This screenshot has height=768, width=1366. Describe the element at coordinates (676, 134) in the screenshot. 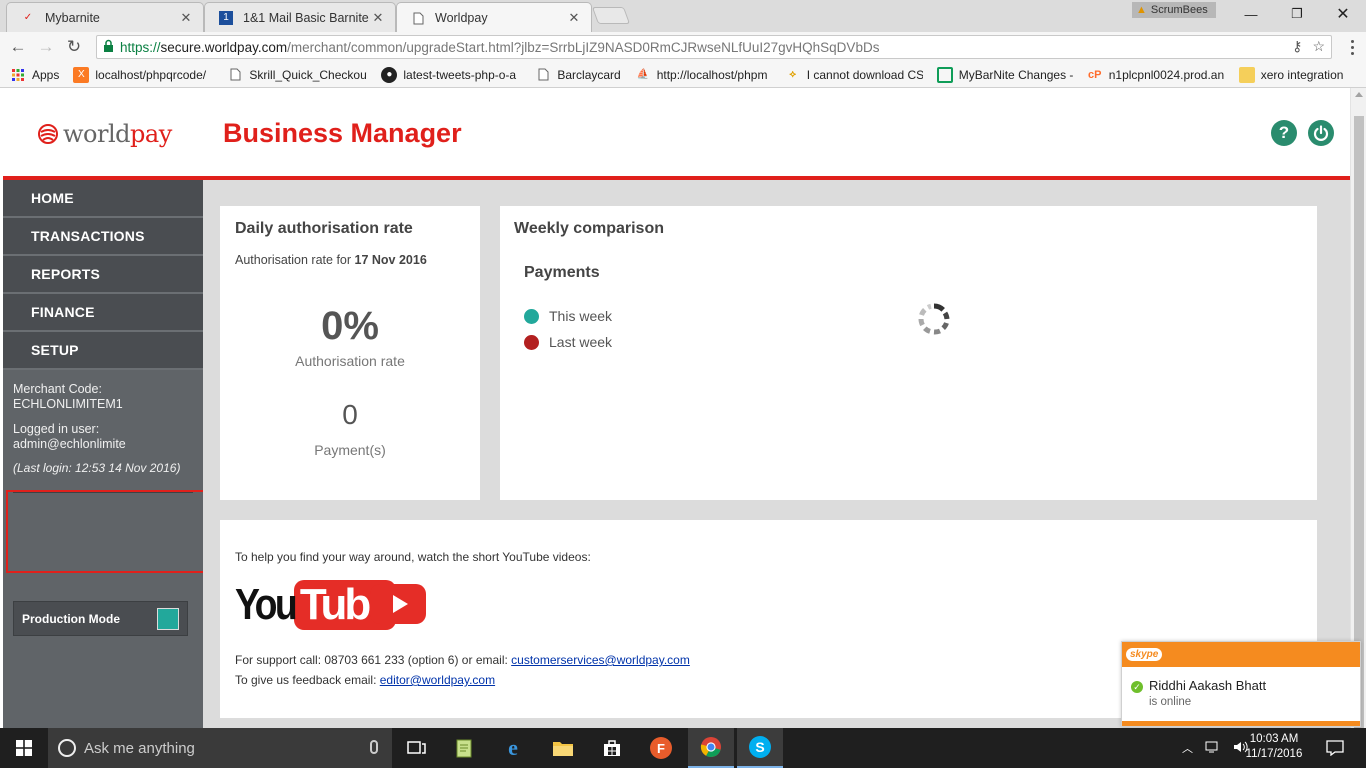

I see `worldpay-header: worldpay Business Manager ?` at that location.